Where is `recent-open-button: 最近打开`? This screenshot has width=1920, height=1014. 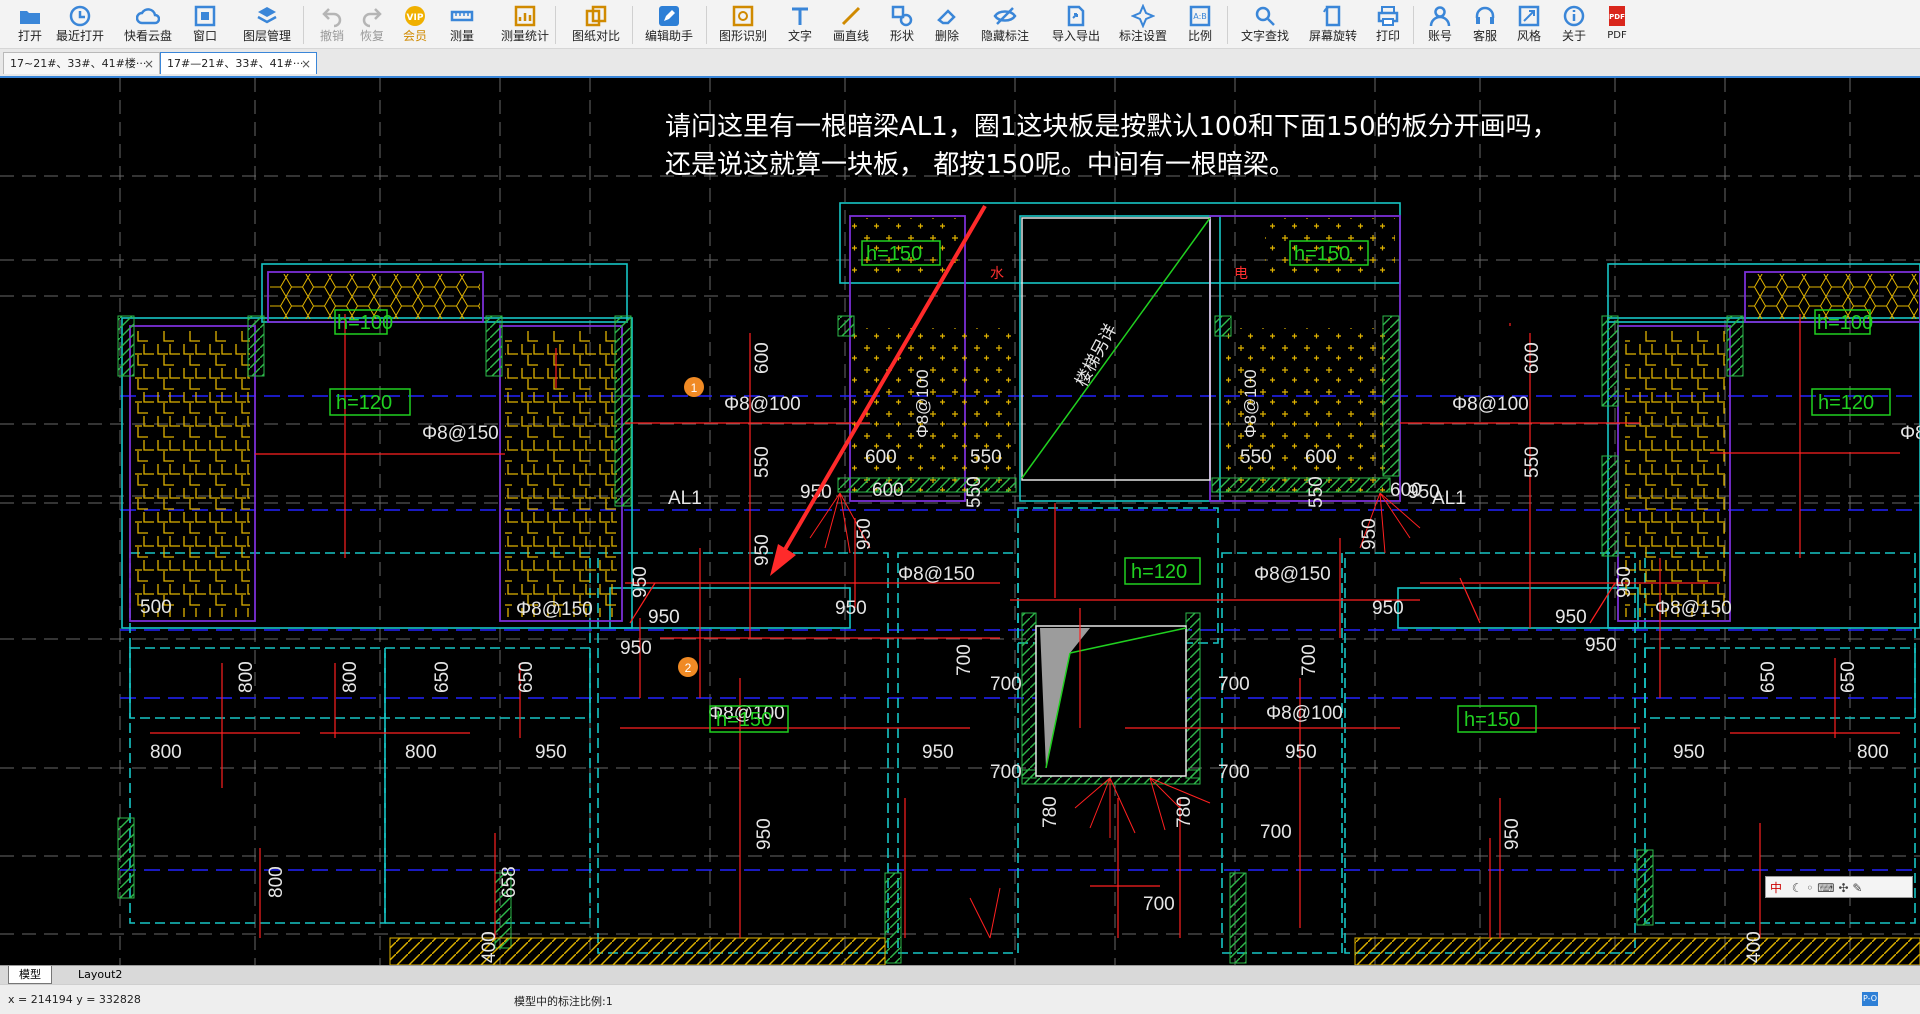
recent-open-button: 最近打开 is located at coordinates (80, 24).